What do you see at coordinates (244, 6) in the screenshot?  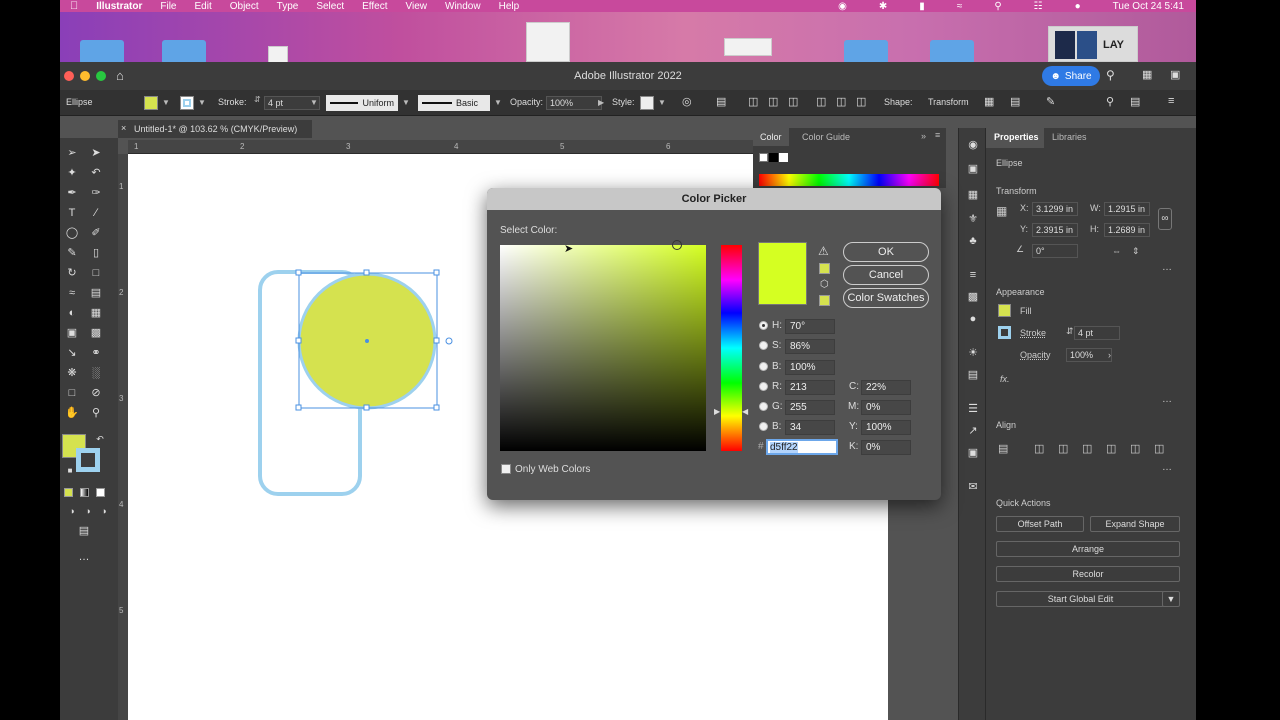 I see `menu-object: Object` at bounding box center [244, 6].